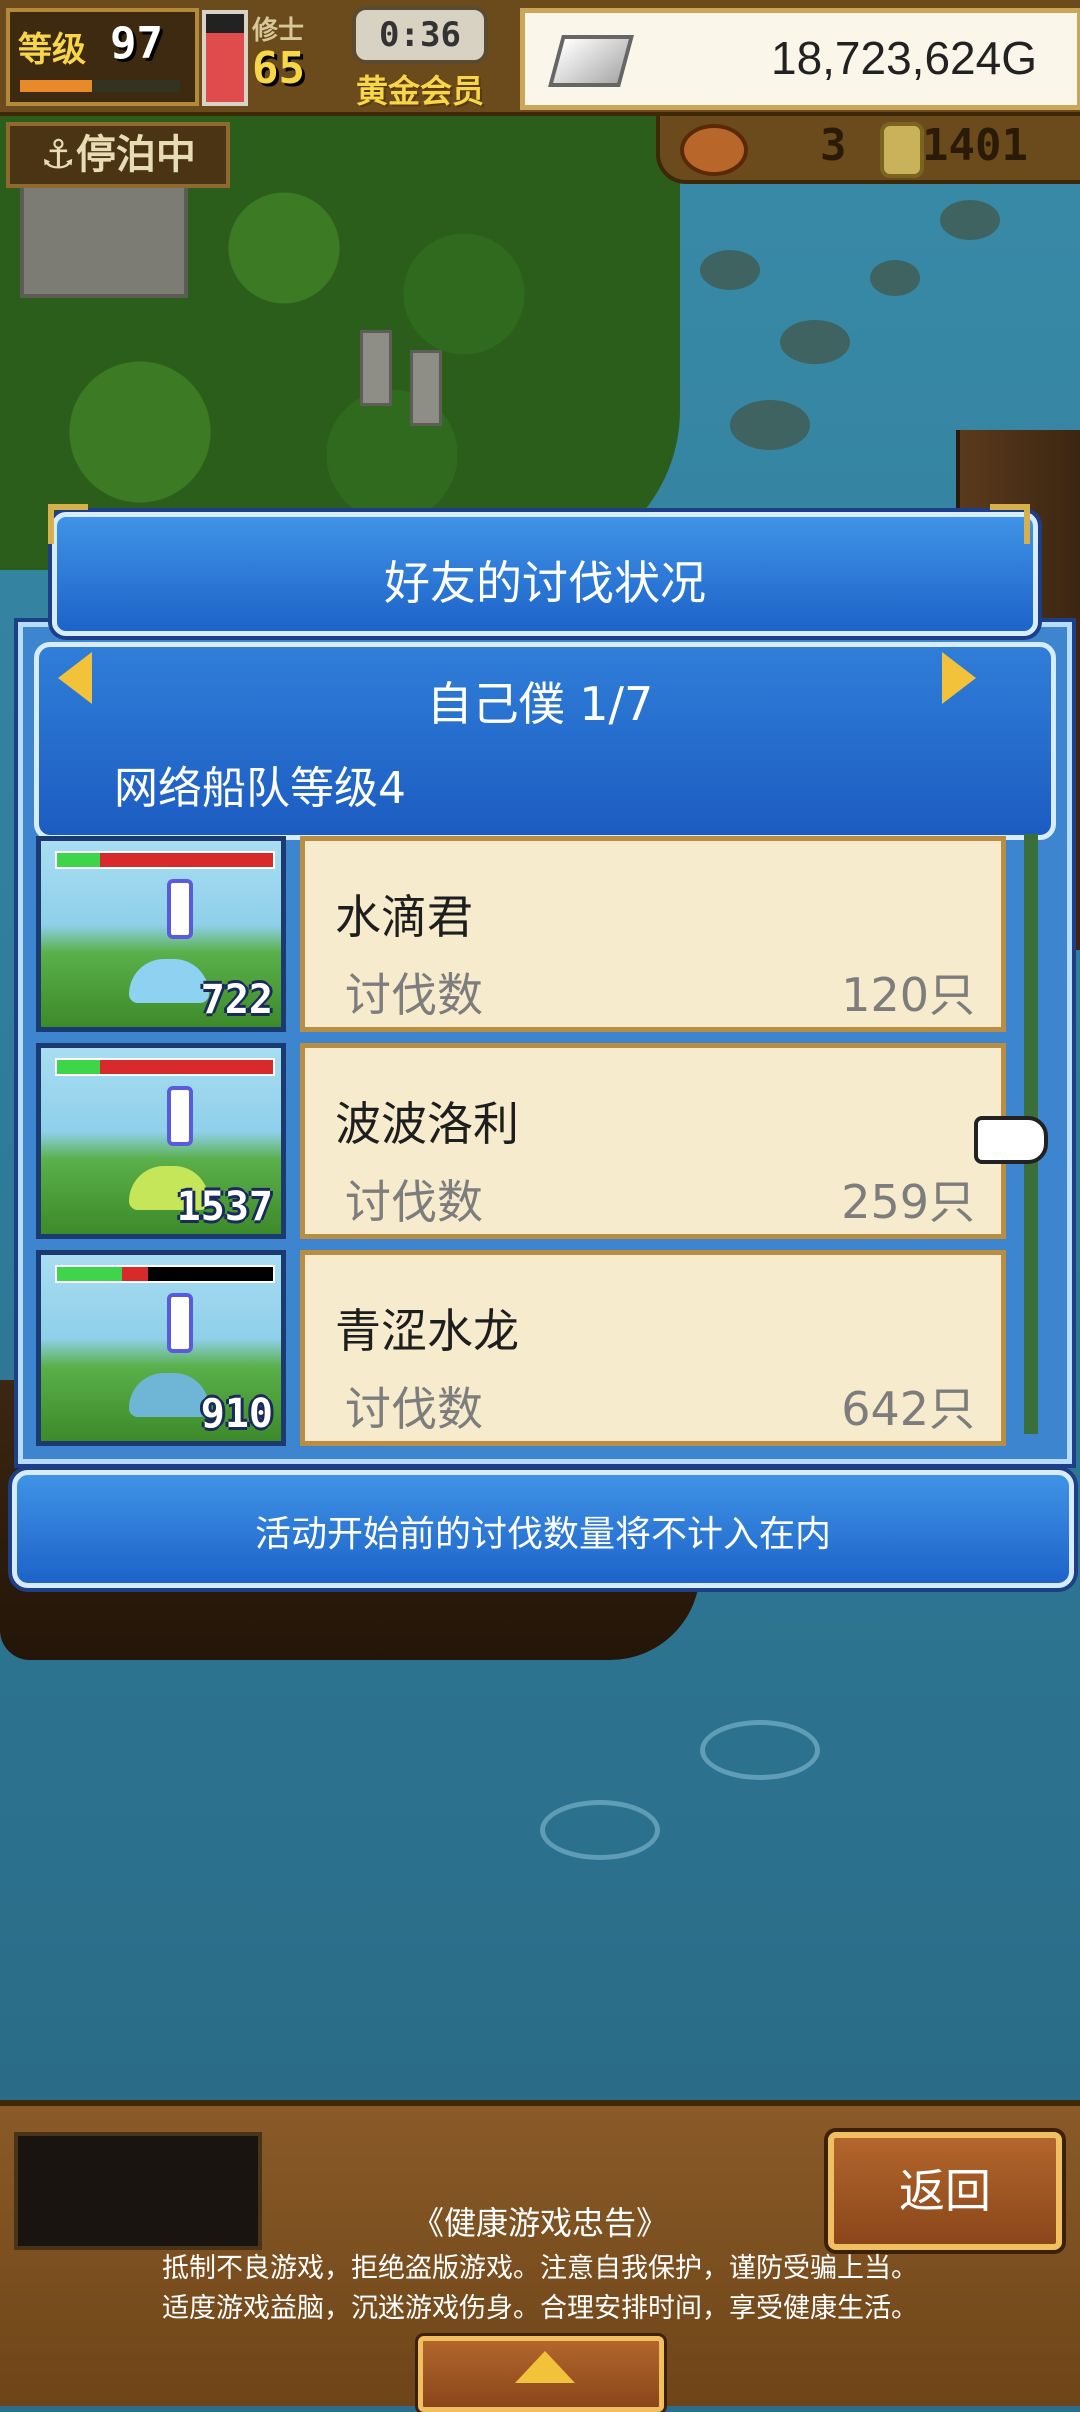 The image size is (1080, 2412). I want to click on monster-hp: 722, so click(236, 1000).